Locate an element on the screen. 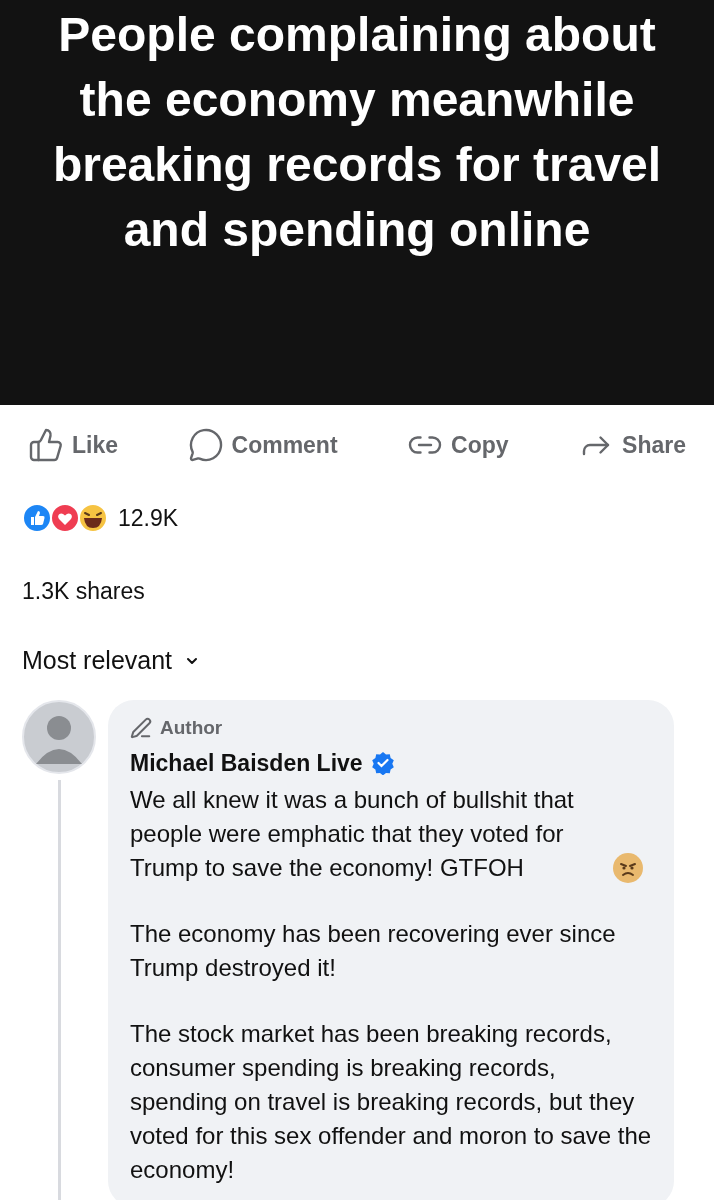  comment-text: We all knew it was a bunch of bullshit that people were emphatic that they voted for Trump to save the economy! GTFOH is located at coordinates (352, 833).